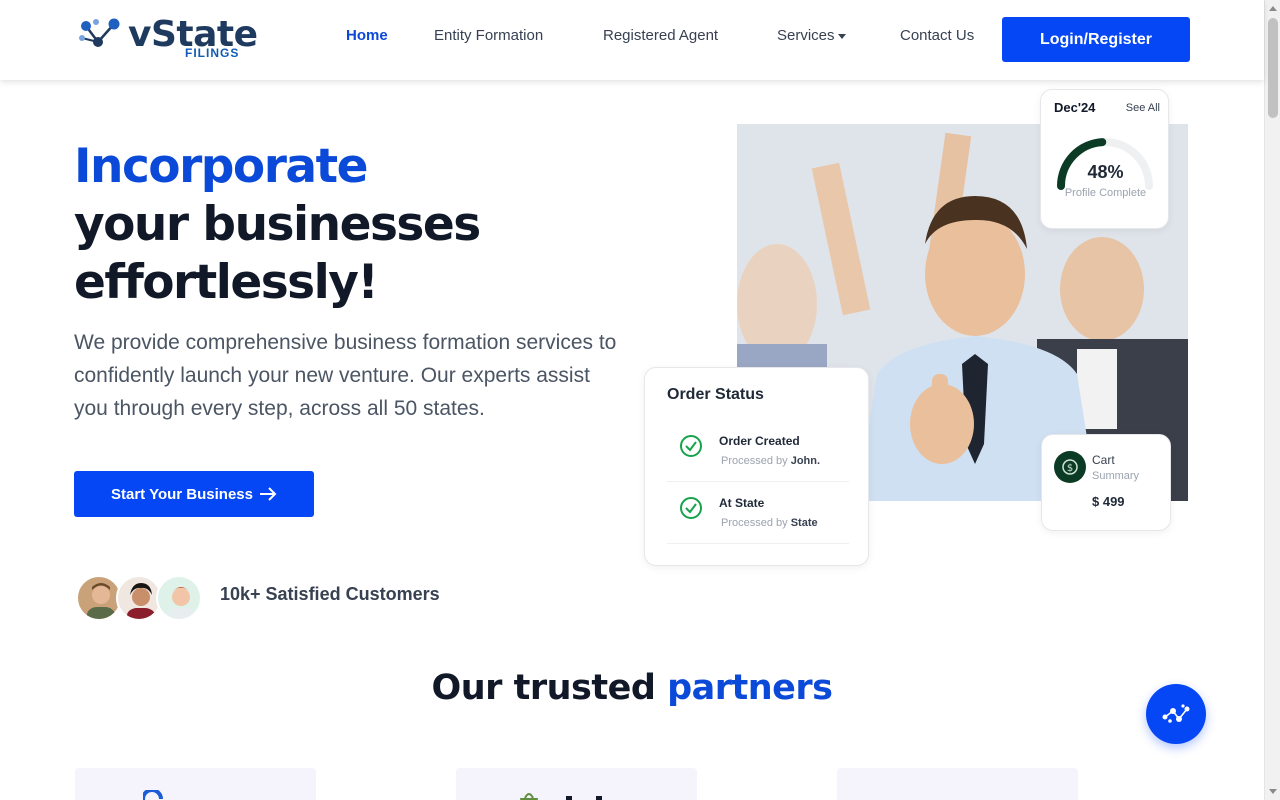  I want to click on partner-logo-icon, so click(153, 795).